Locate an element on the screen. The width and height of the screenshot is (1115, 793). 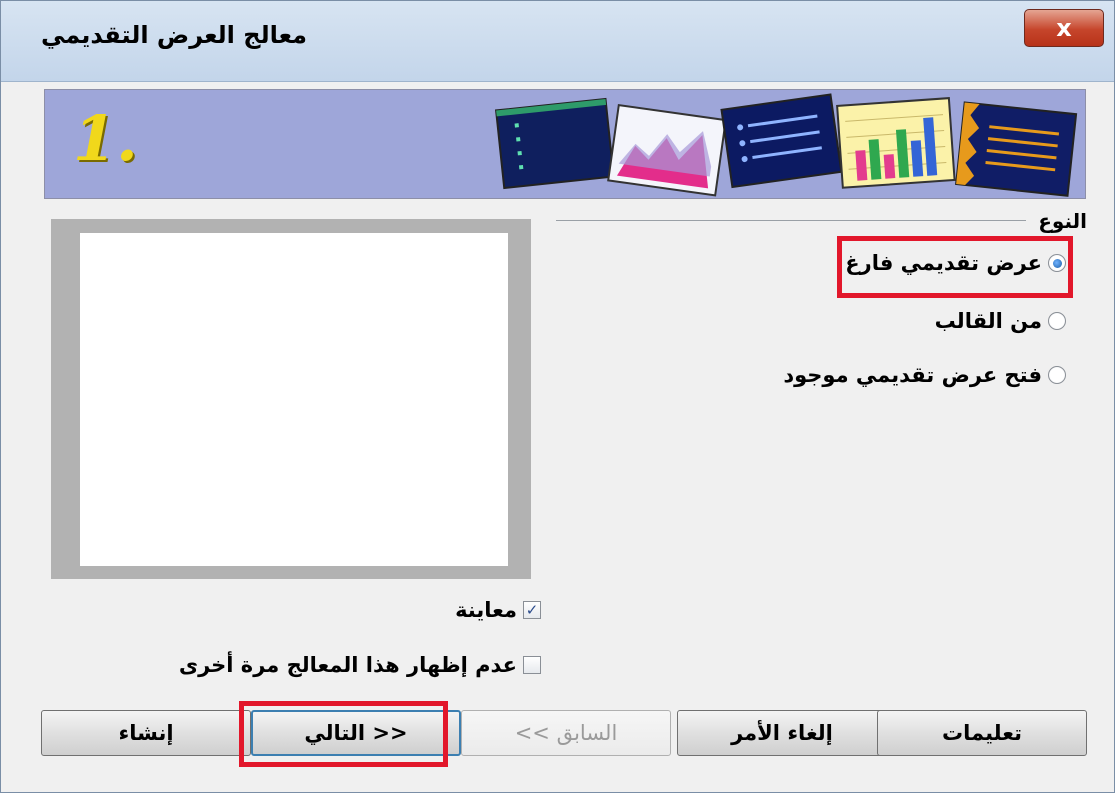
cancel-button: إلغاء الأمر is located at coordinates (782, 733).